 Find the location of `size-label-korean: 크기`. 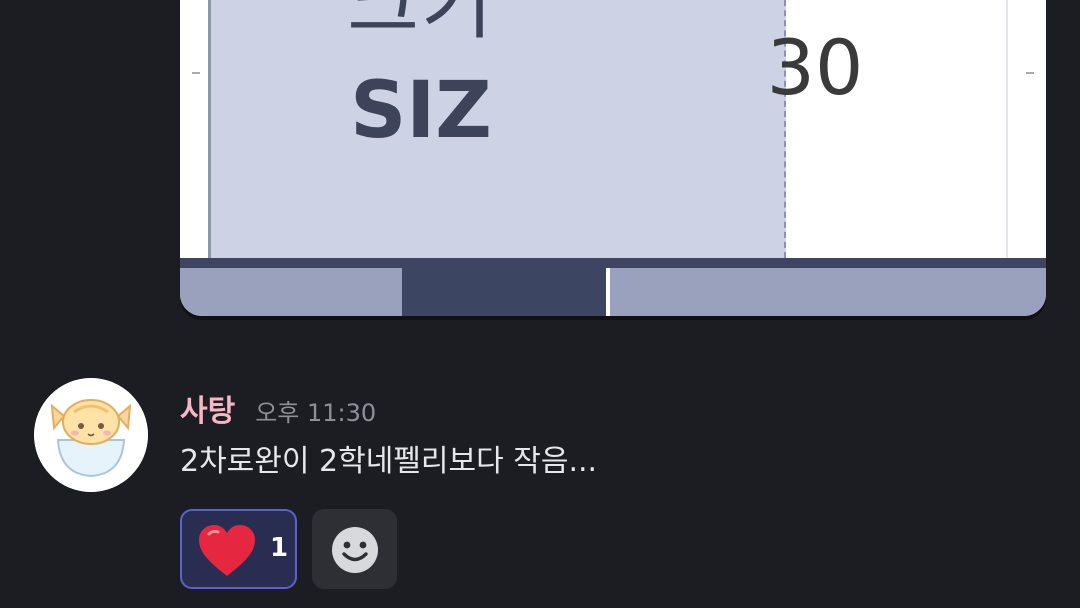

size-label-korean: 크기 is located at coordinates (421, 25).